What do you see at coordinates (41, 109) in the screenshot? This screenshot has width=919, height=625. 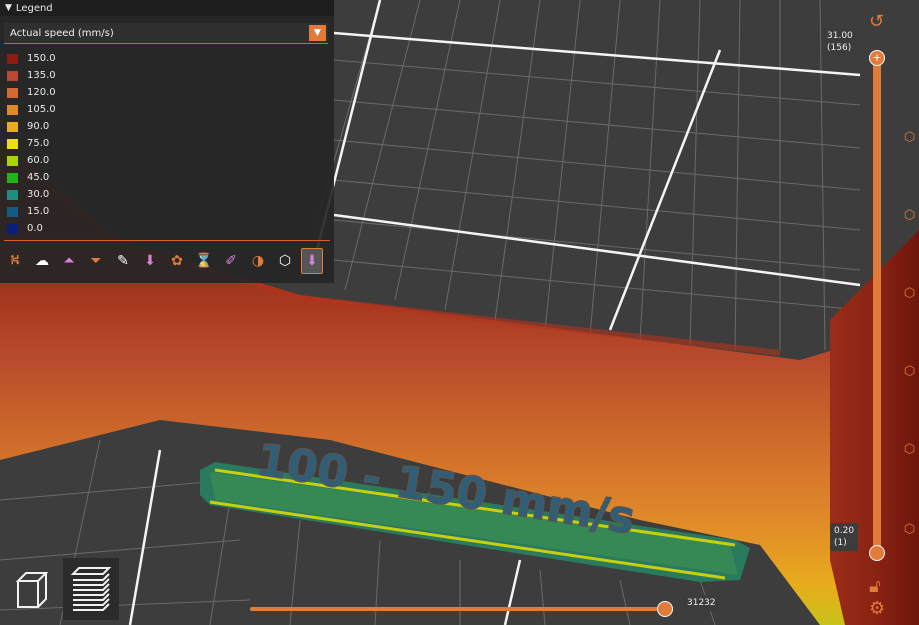 I see `legend-item-label: 105.0` at bounding box center [41, 109].